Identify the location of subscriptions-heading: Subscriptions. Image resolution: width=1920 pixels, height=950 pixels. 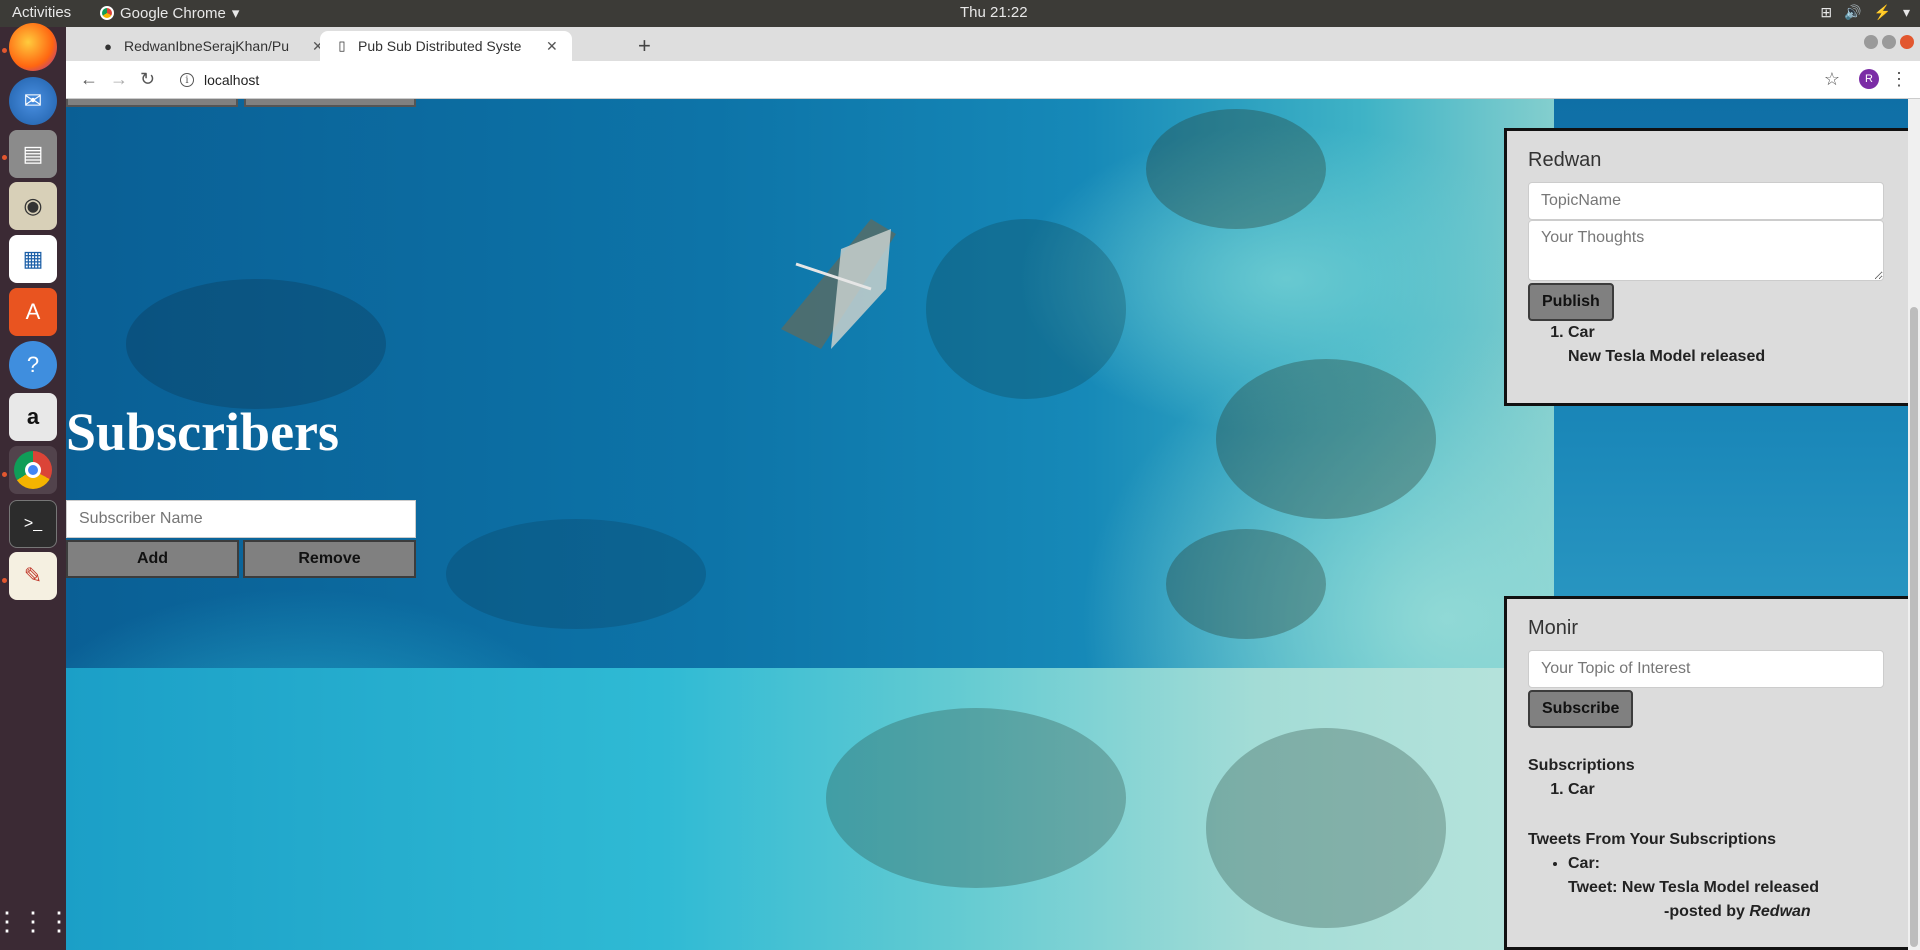
(1581, 765).